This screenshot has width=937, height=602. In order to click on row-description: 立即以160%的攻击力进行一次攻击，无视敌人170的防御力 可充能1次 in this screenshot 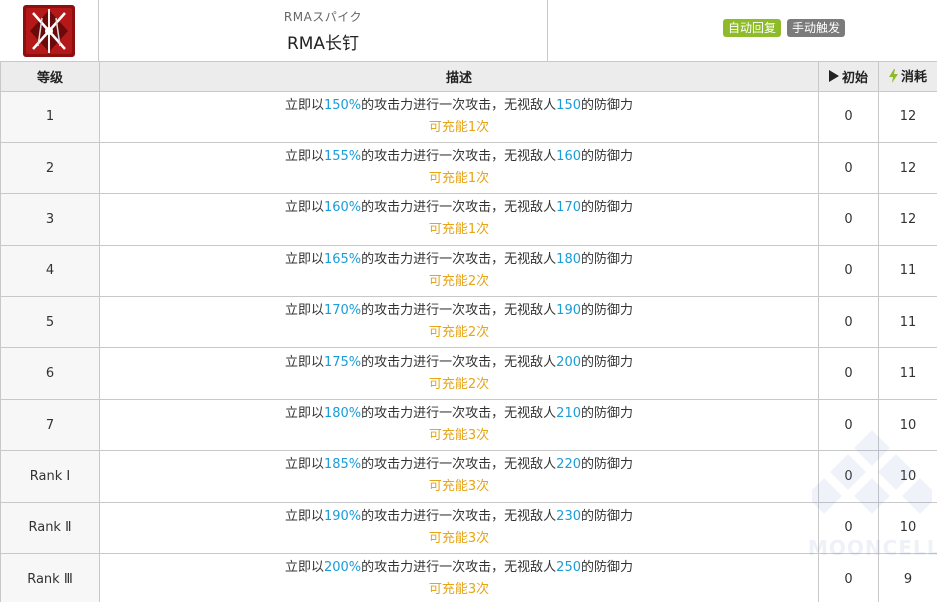, I will do `click(459, 219)`.